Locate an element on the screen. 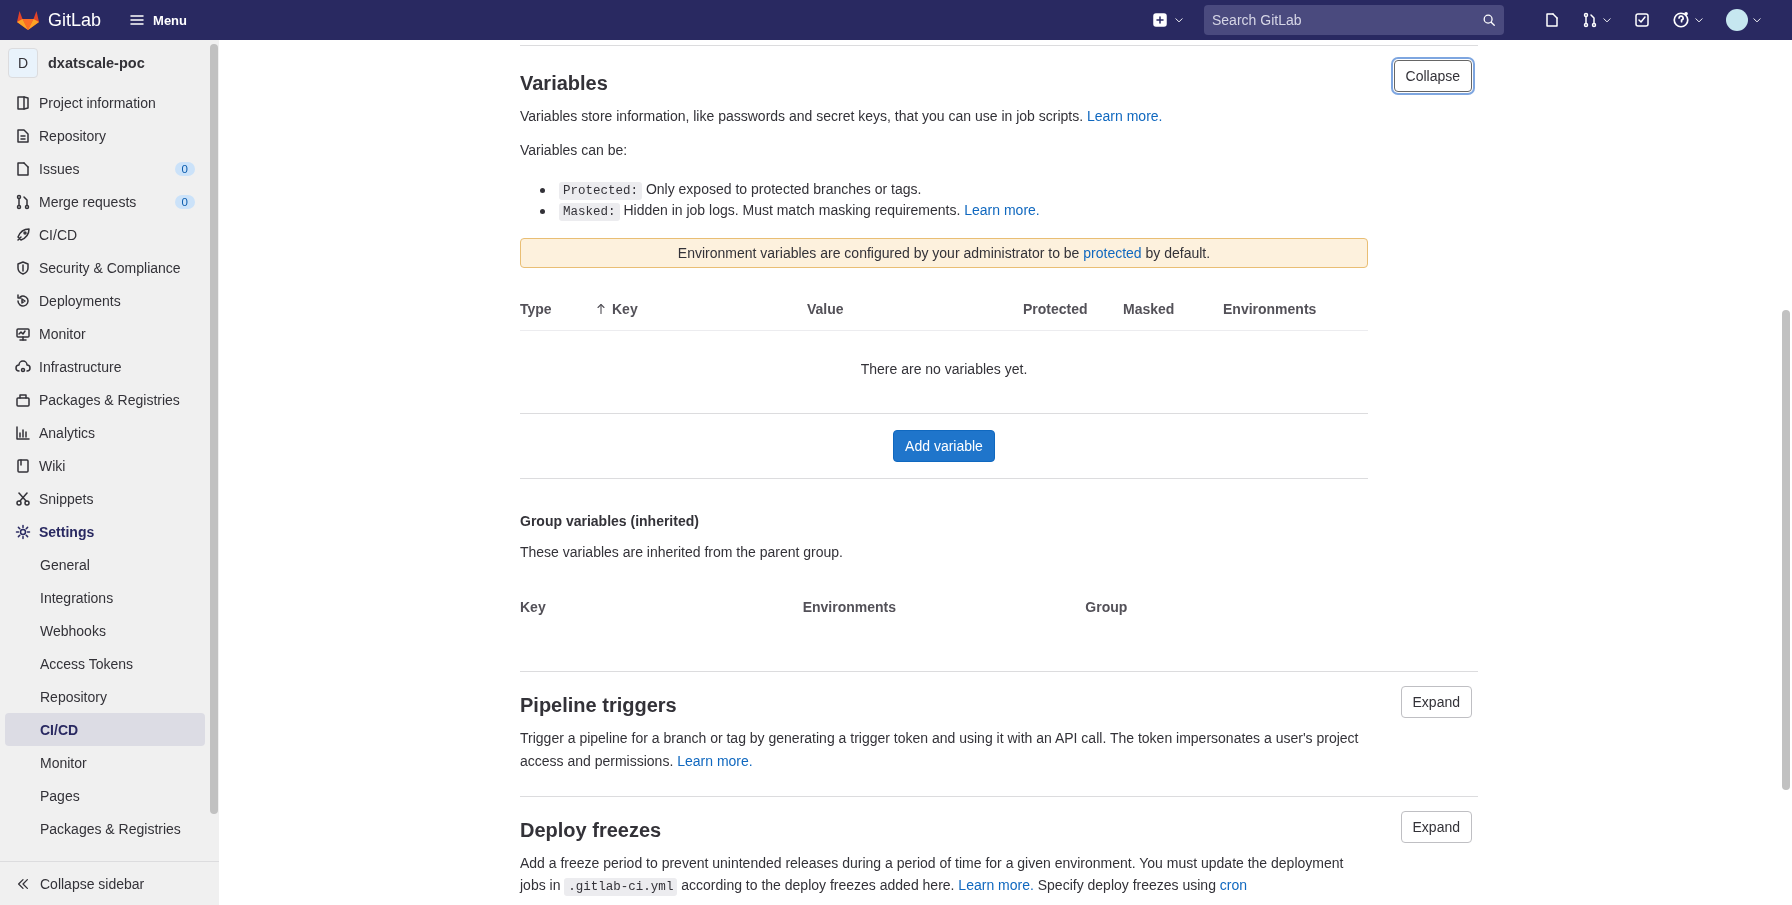 Image resolution: width=1792 pixels, height=905 pixels. sidebar-item: Project information is located at coordinates (105, 102).